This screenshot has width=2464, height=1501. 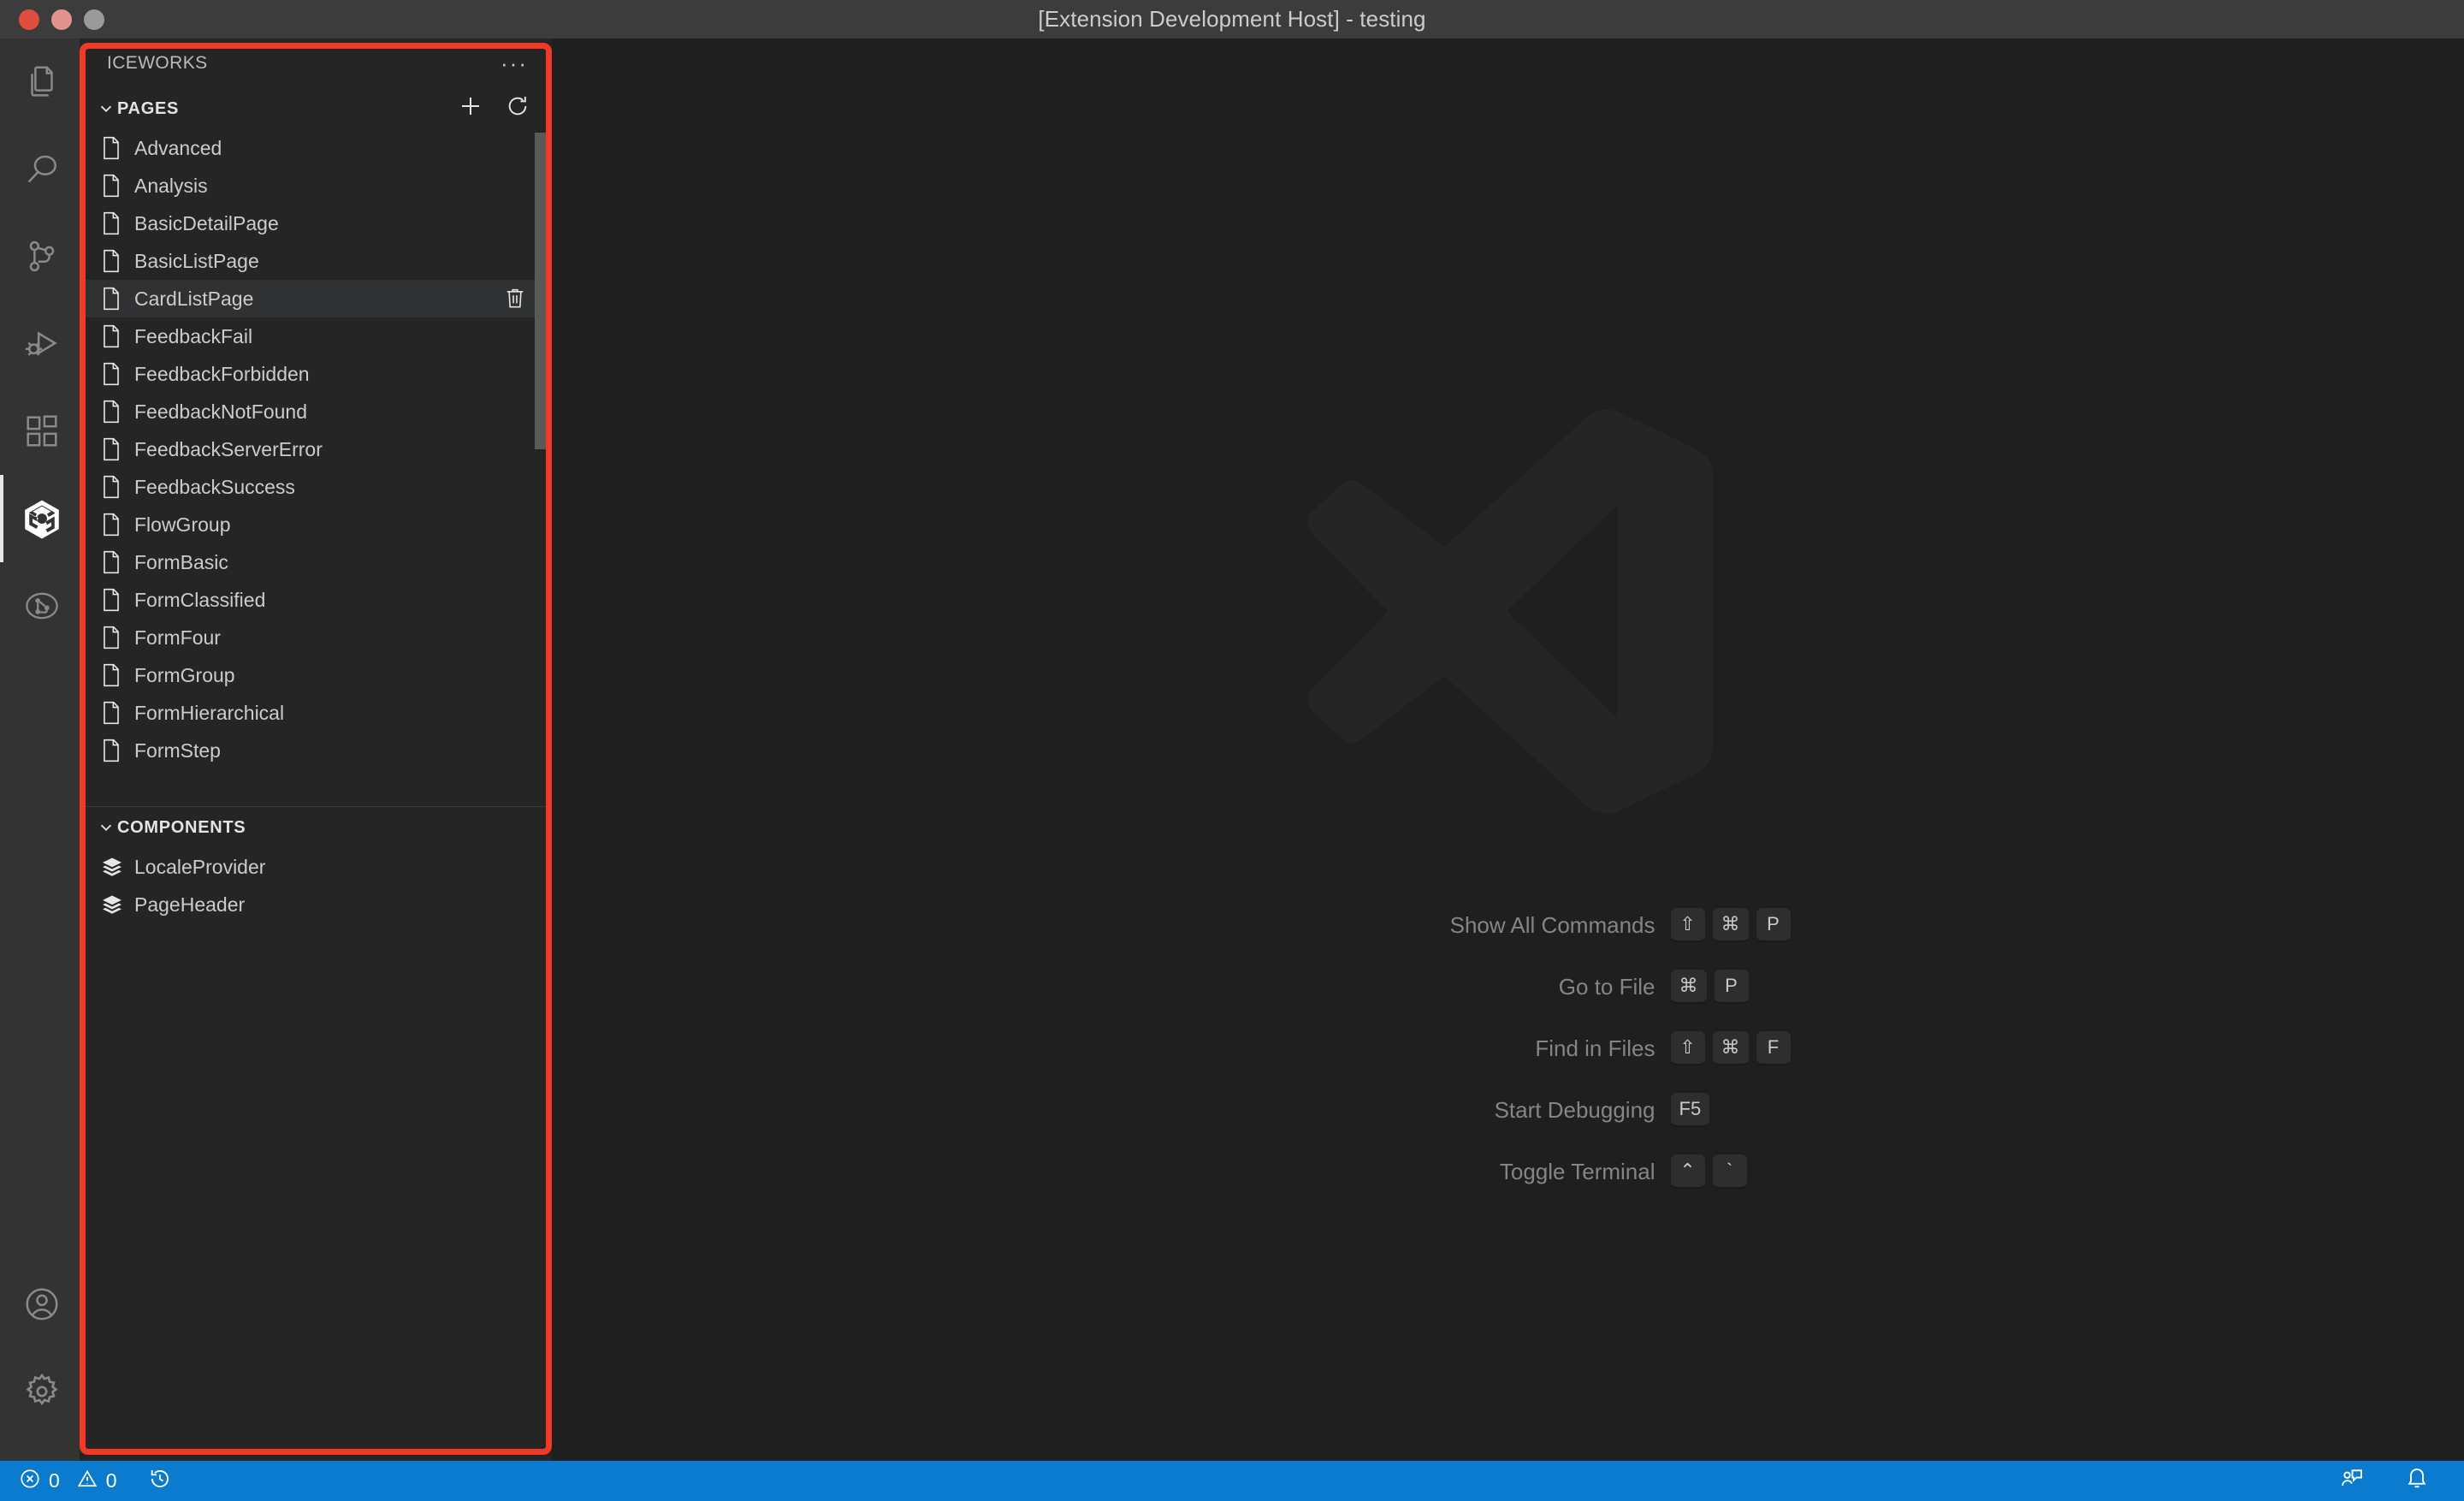 What do you see at coordinates (541, 291) in the screenshot?
I see `pages-scrollbar` at bounding box center [541, 291].